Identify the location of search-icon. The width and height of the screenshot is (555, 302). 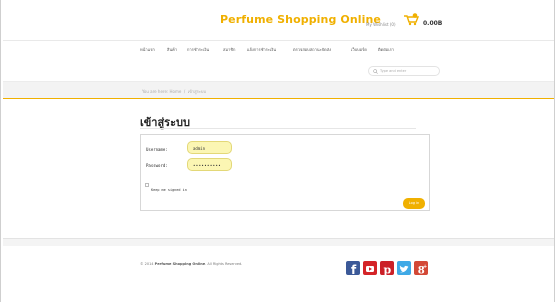
(375, 71).